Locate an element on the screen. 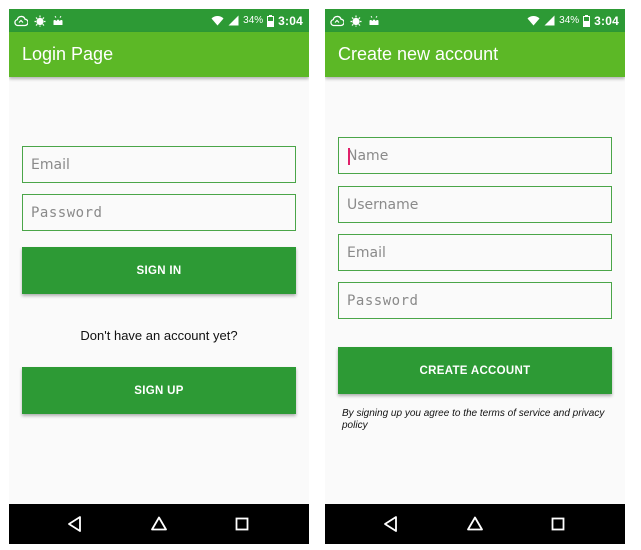 This screenshot has height=550, width=641. app-bar: Login Page is located at coordinates (159, 54).